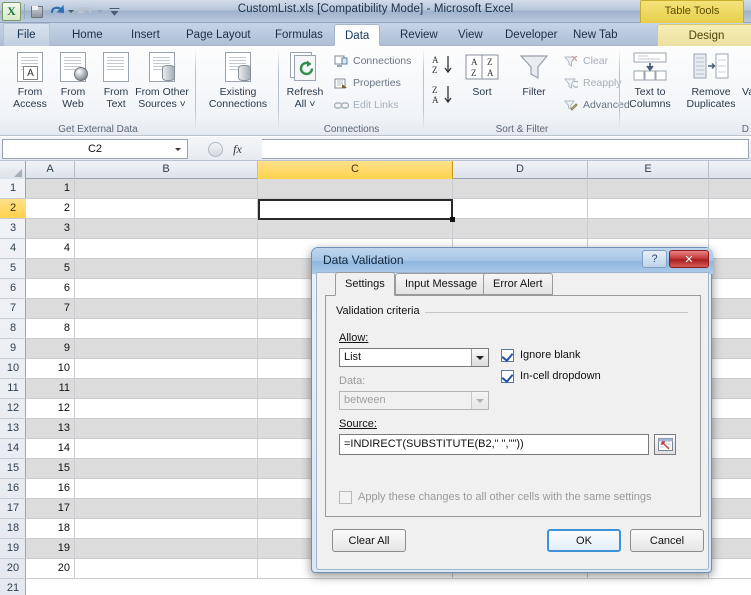  Describe the element at coordinates (13, 329) in the screenshot. I see `row-header-8: 8` at that location.